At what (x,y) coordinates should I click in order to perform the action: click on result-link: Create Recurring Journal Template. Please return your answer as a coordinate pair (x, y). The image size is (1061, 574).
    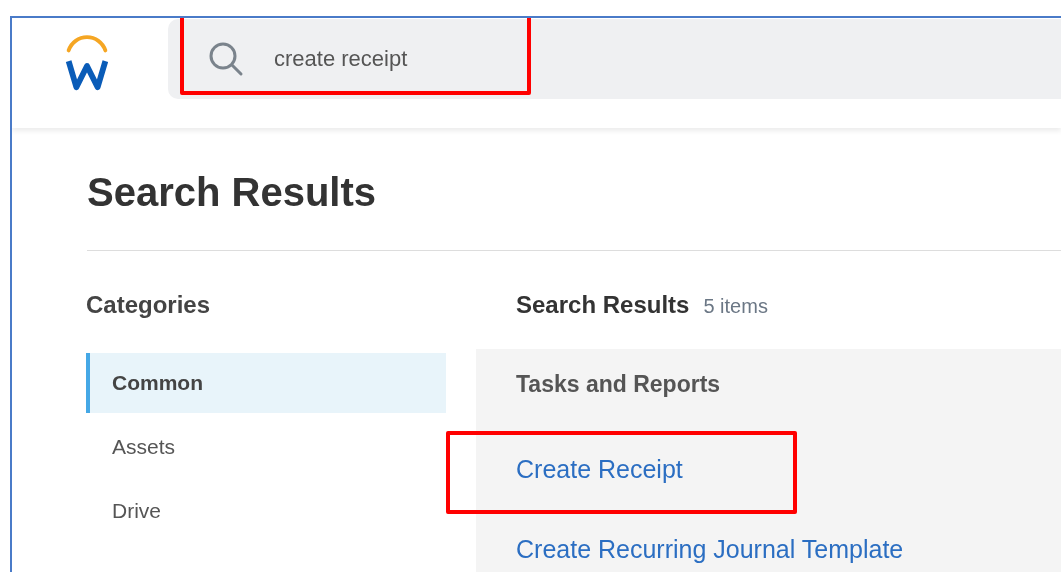
    Looking at the image, I should click on (710, 549).